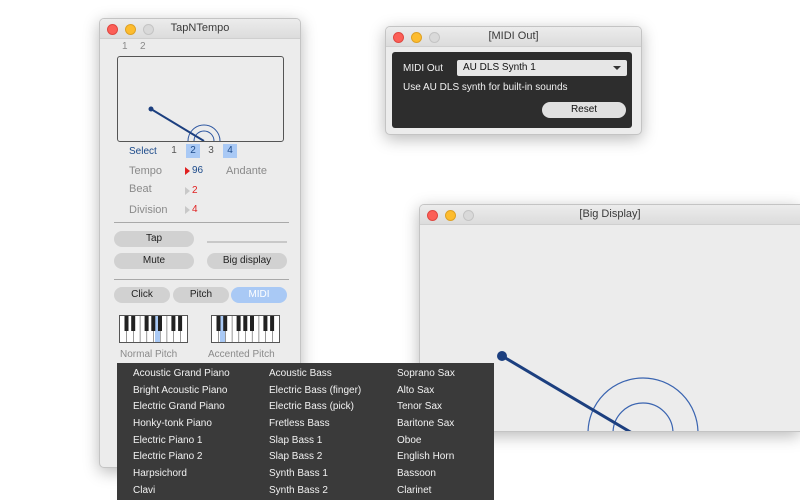 The image size is (800, 500). I want to click on reset-button: Reset, so click(584, 110).